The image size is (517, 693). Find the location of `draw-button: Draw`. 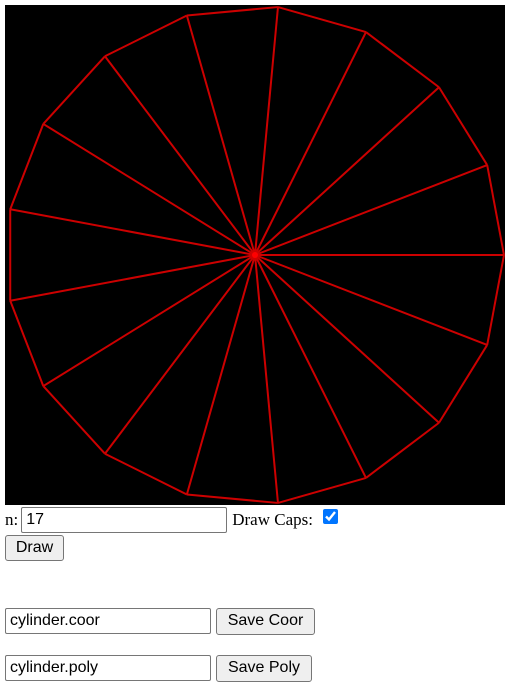

draw-button: Draw is located at coordinates (34, 548).